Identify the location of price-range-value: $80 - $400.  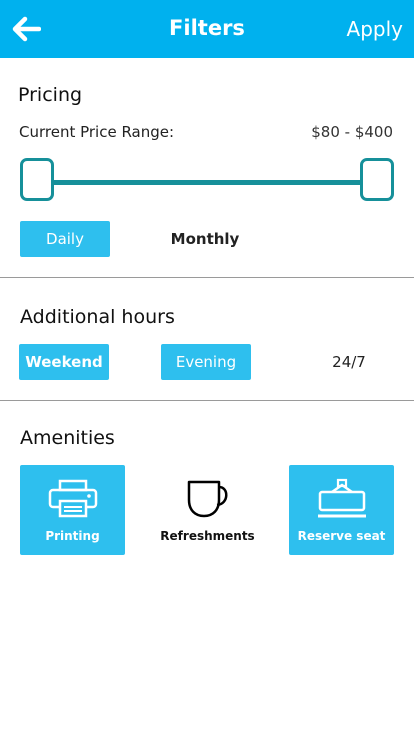
(352, 132).